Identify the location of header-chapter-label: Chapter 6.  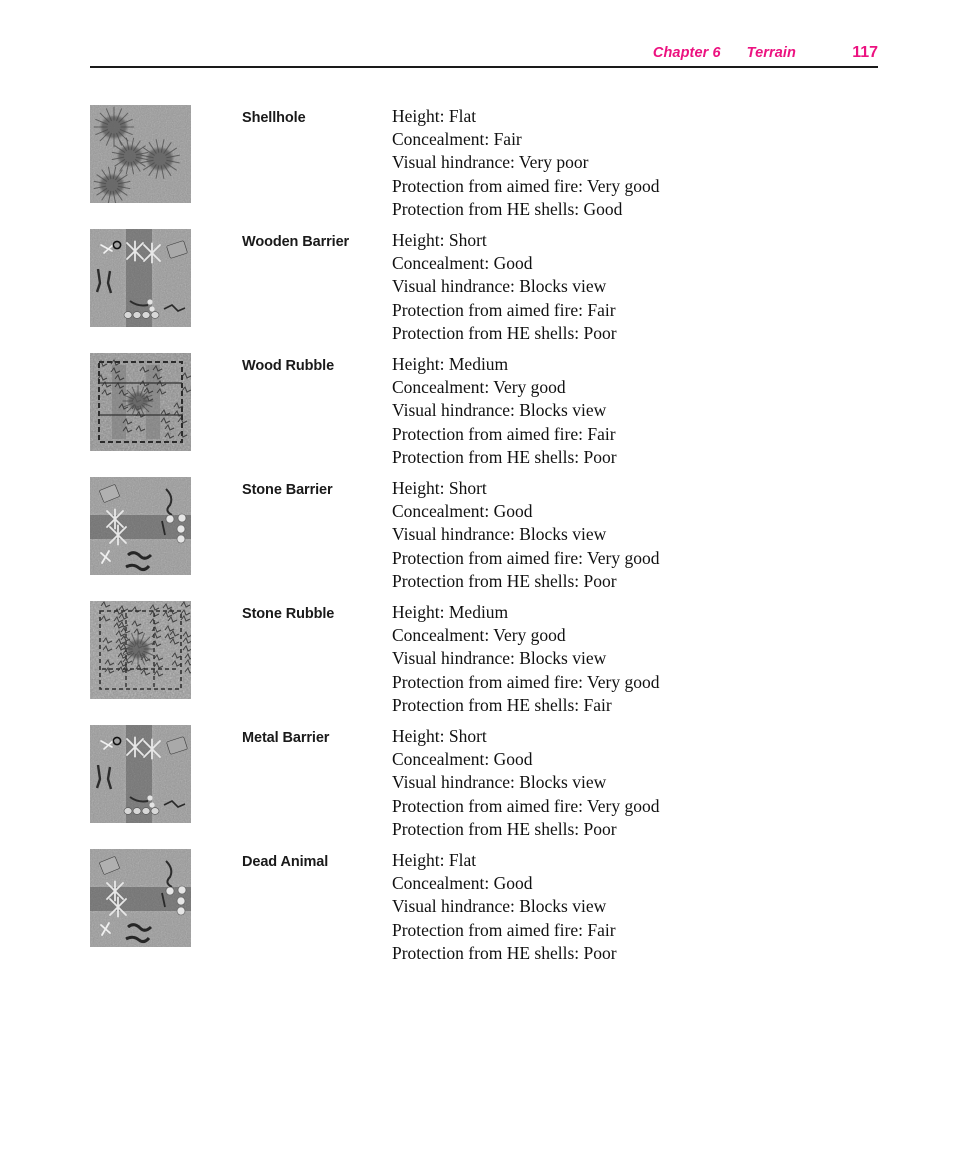
(686, 53).